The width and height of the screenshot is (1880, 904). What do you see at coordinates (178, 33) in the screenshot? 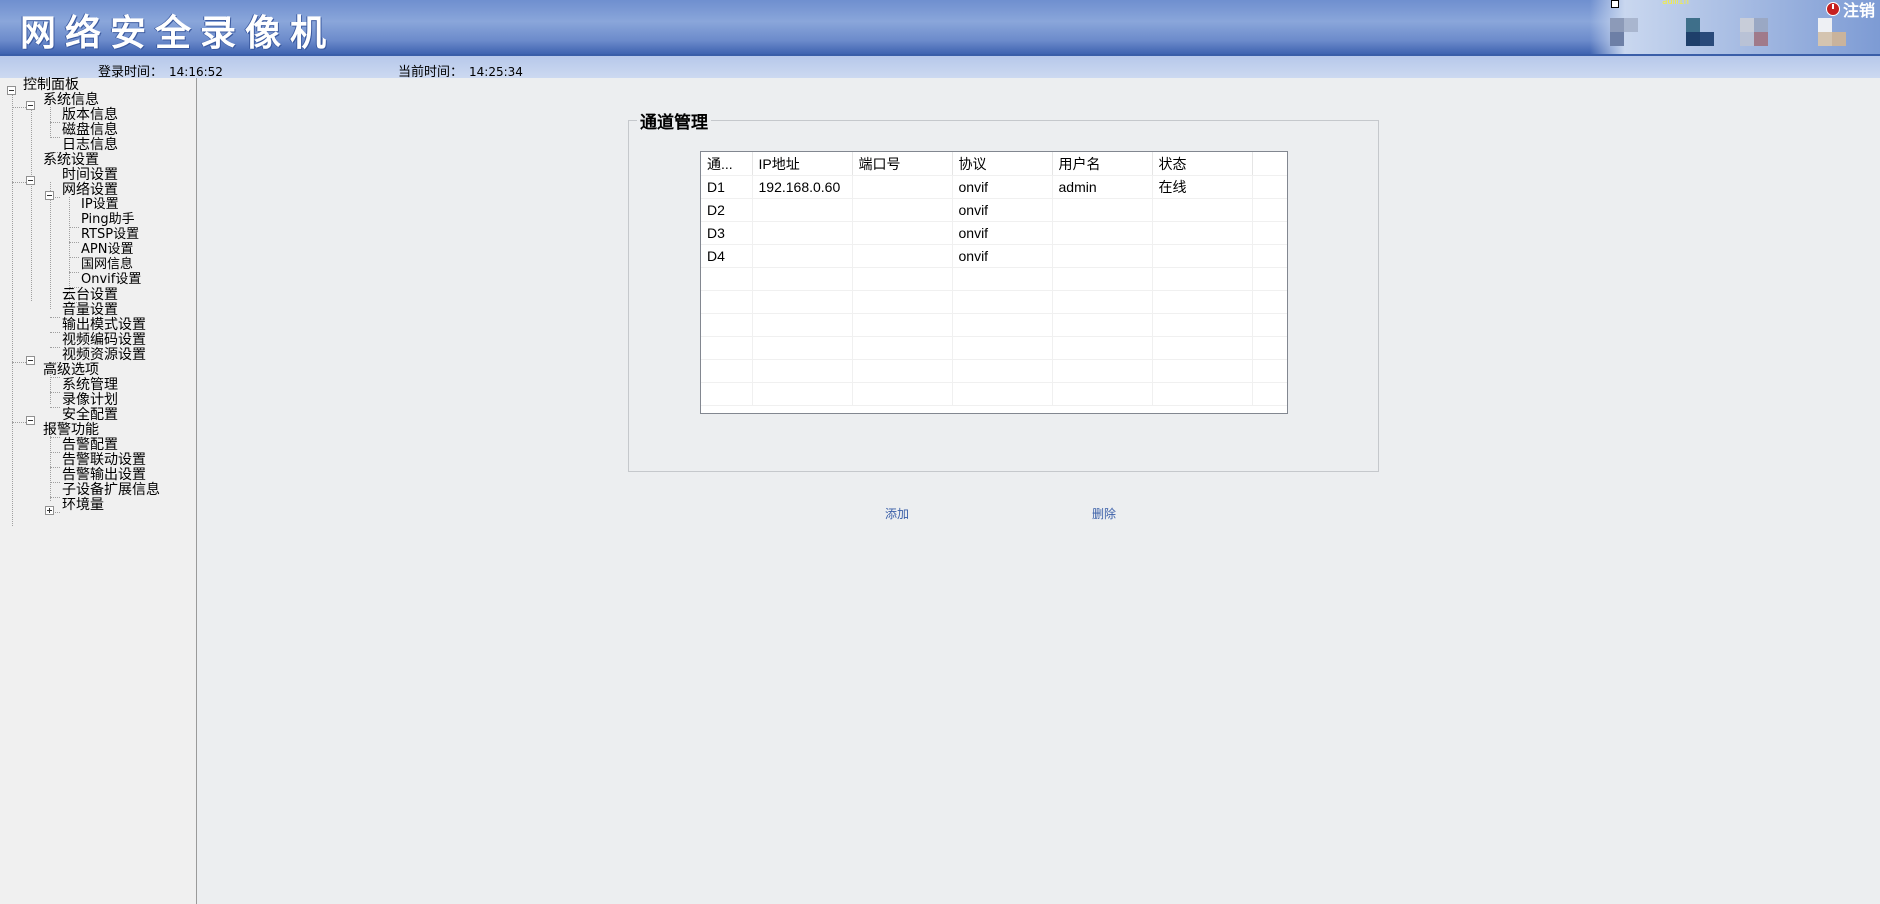
I see `app-title: 网络安全录像机` at bounding box center [178, 33].